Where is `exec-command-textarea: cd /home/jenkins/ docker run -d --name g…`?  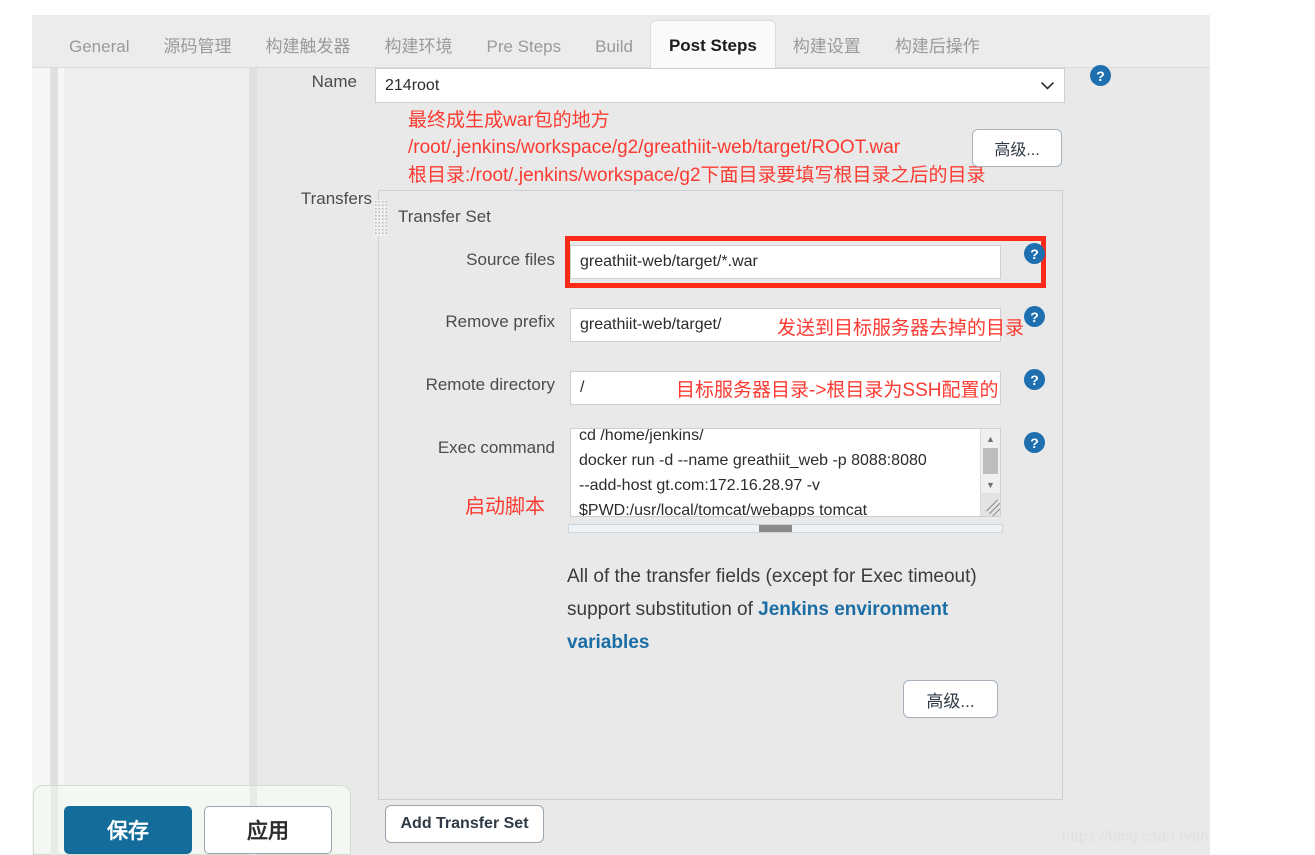 exec-command-textarea: cd /home/jenkins/ docker run -d --name g… is located at coordinates (785, 472).